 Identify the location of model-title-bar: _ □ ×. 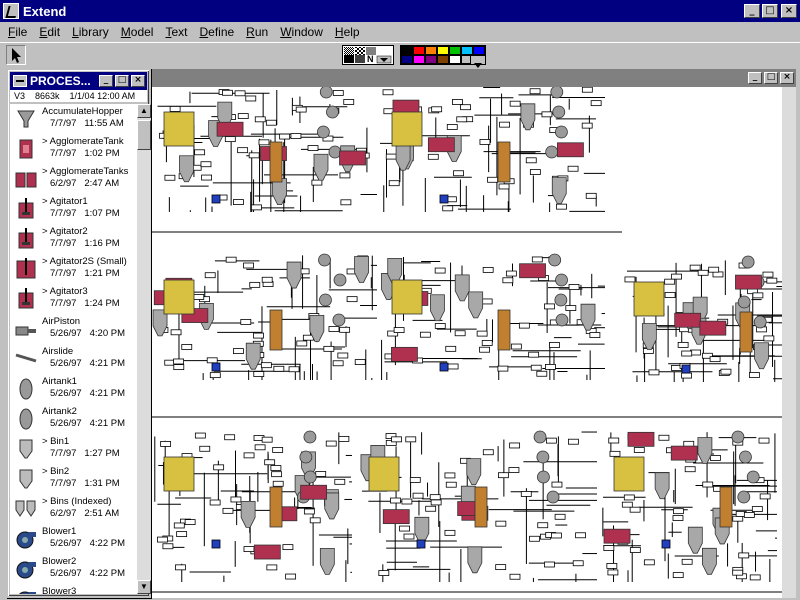
(474, 78).